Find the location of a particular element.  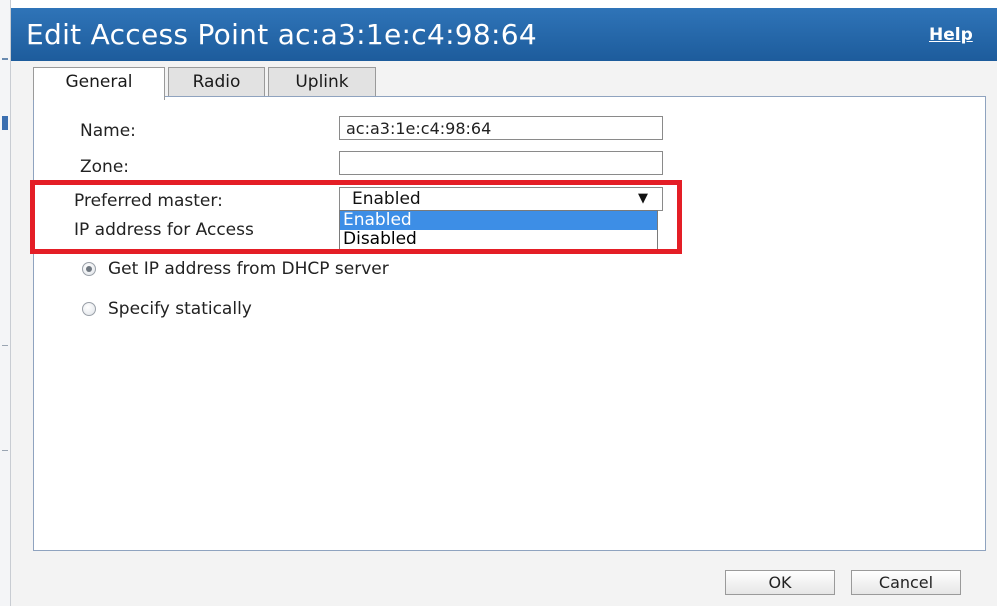

zone-label: Zone: is located at coordinates (105, 167).